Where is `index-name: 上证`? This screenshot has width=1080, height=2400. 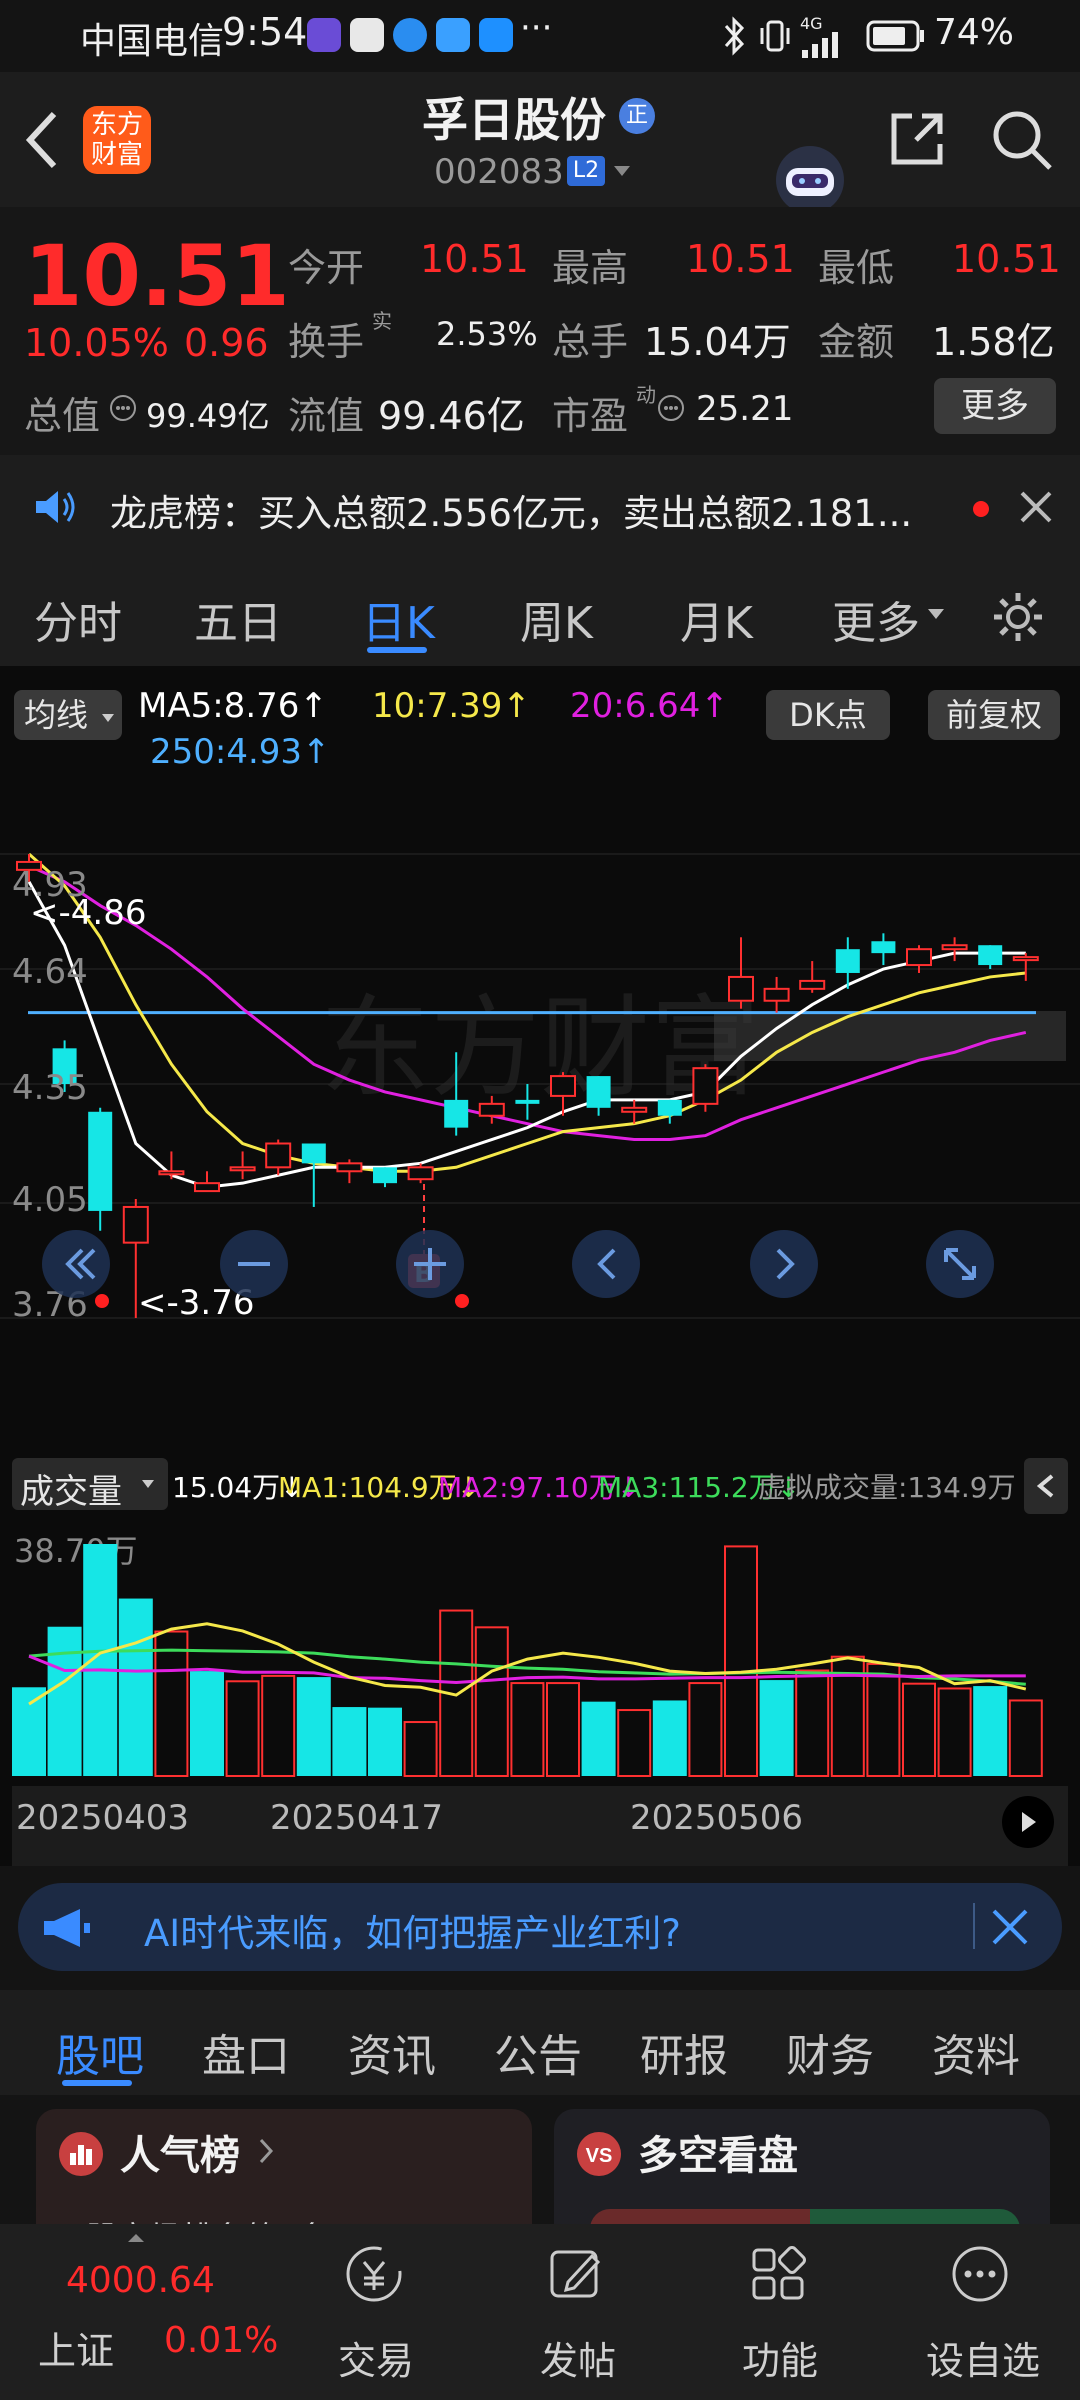
index-name: 上证 is located at coordinates (76, 2347).